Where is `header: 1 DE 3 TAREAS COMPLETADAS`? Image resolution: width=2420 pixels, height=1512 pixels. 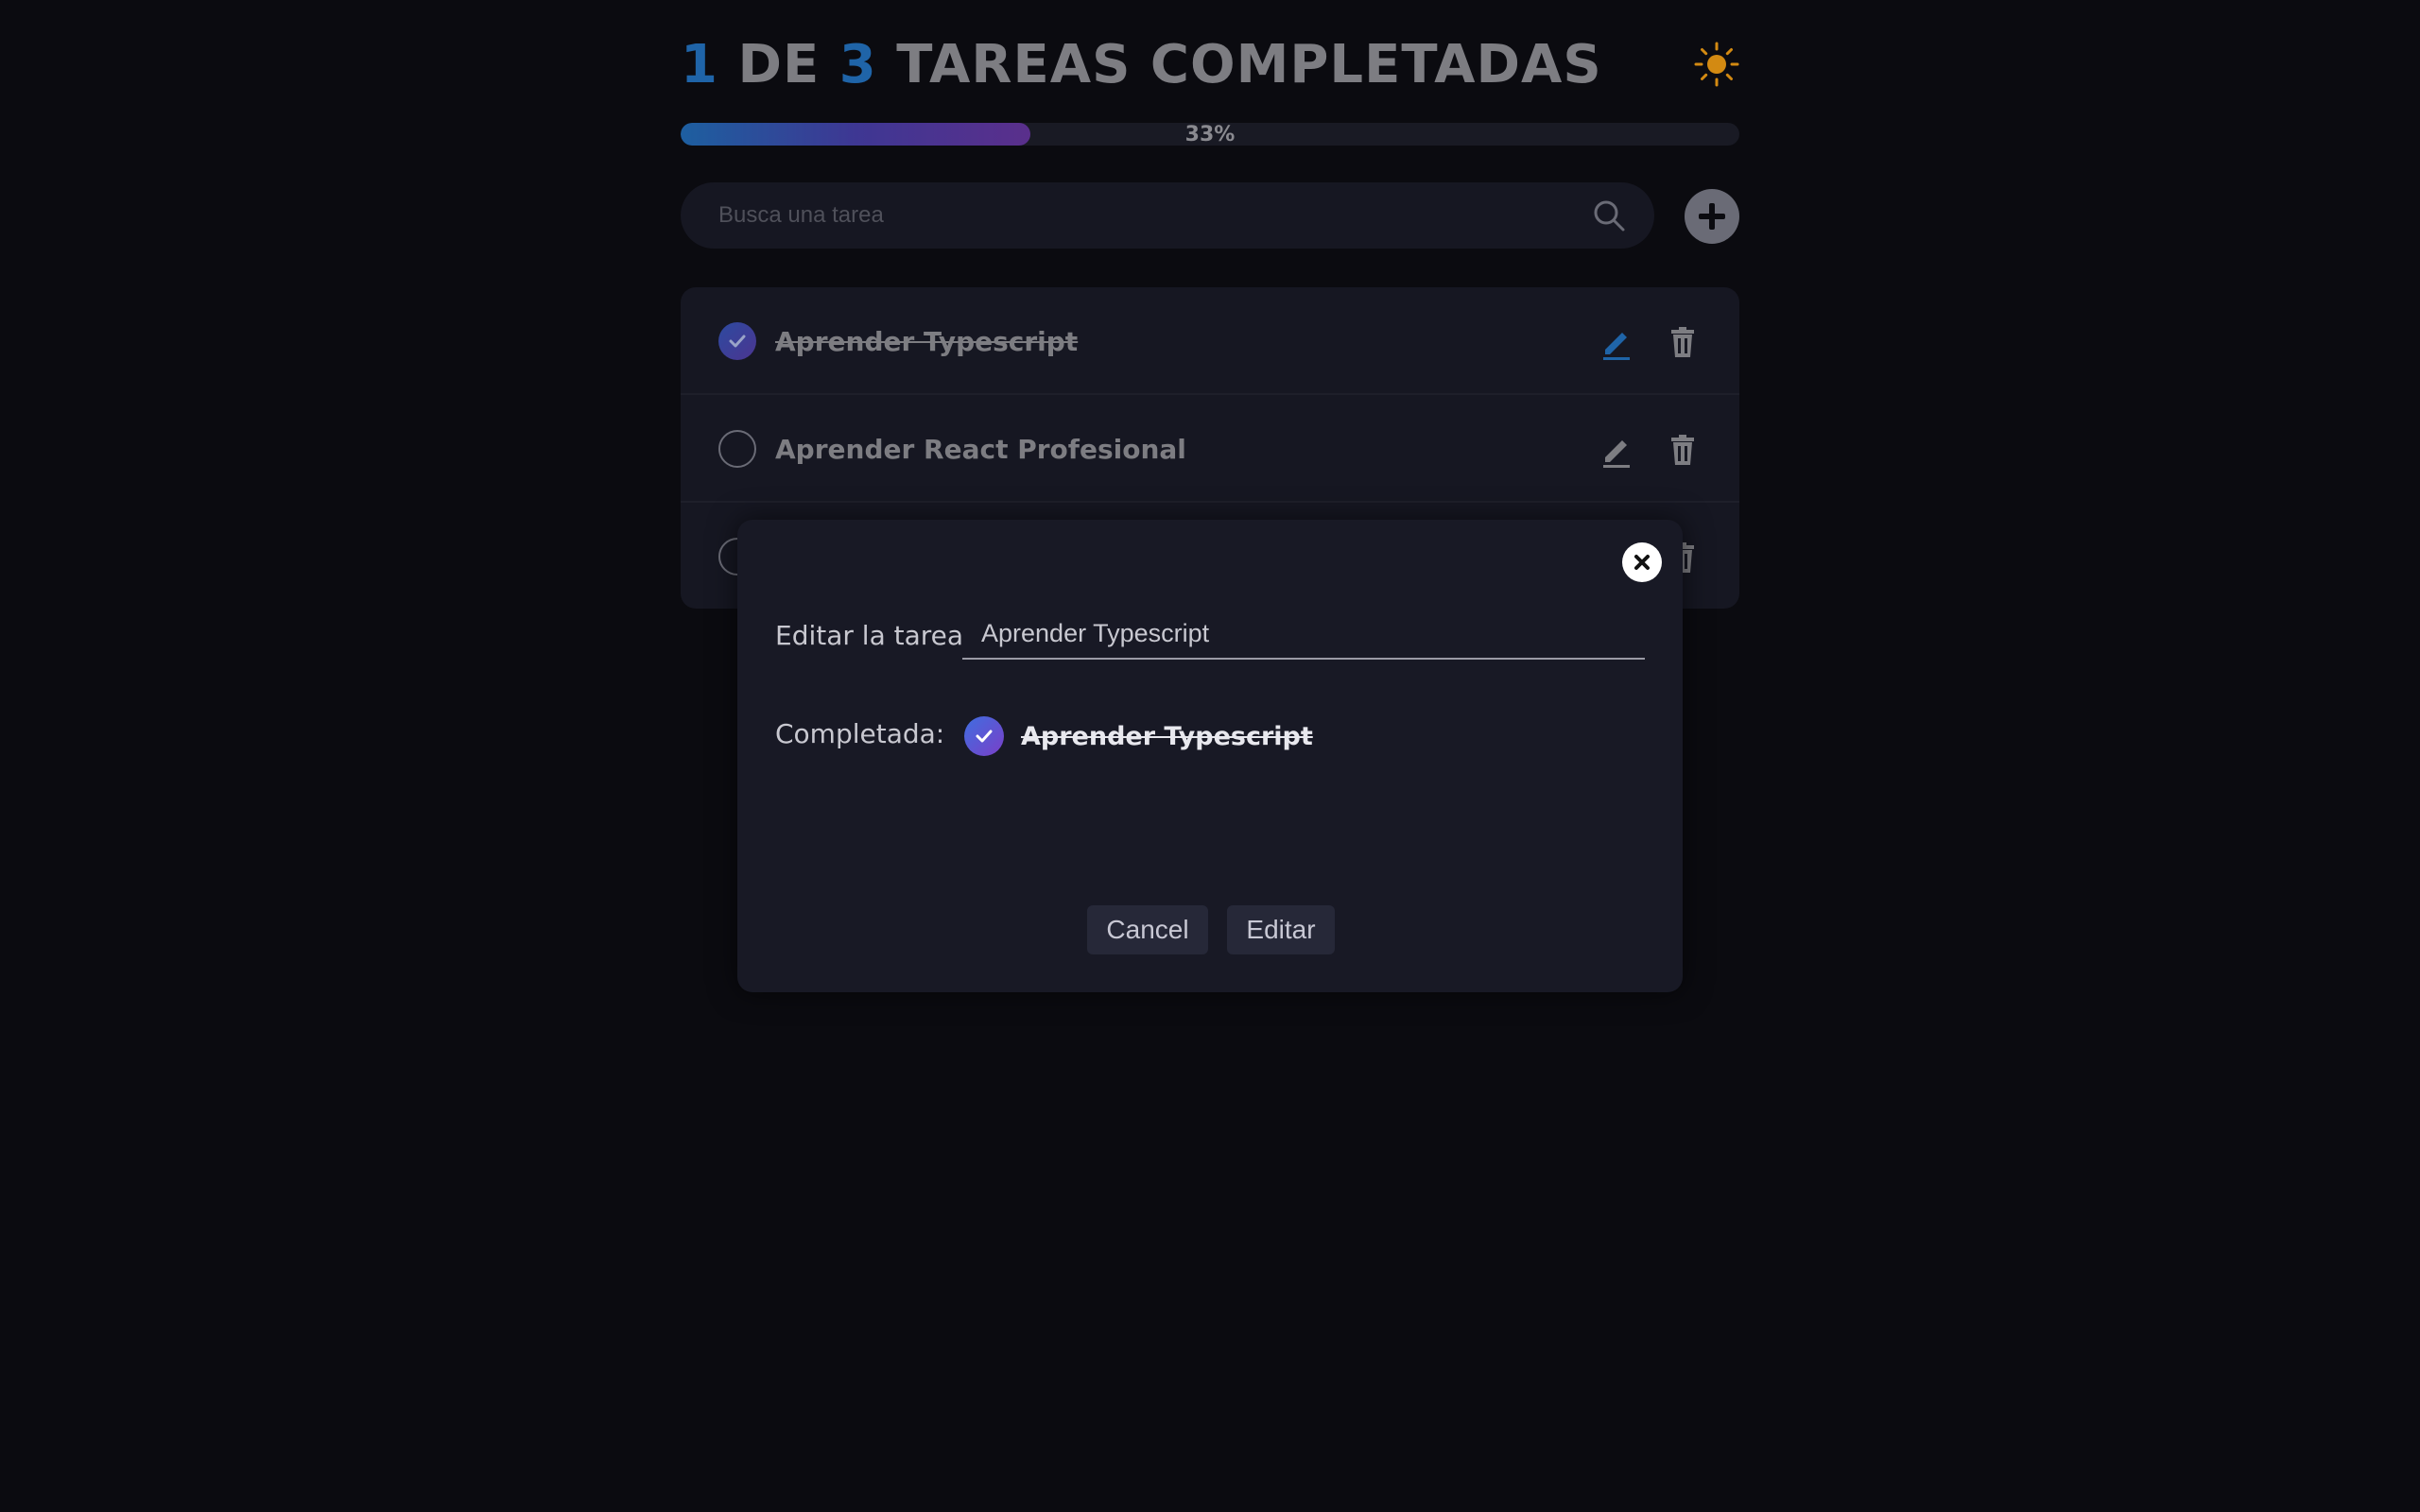
header: 1 DE 3 TAREAS COMPLETADAS is located at coordinates (1210, 61).